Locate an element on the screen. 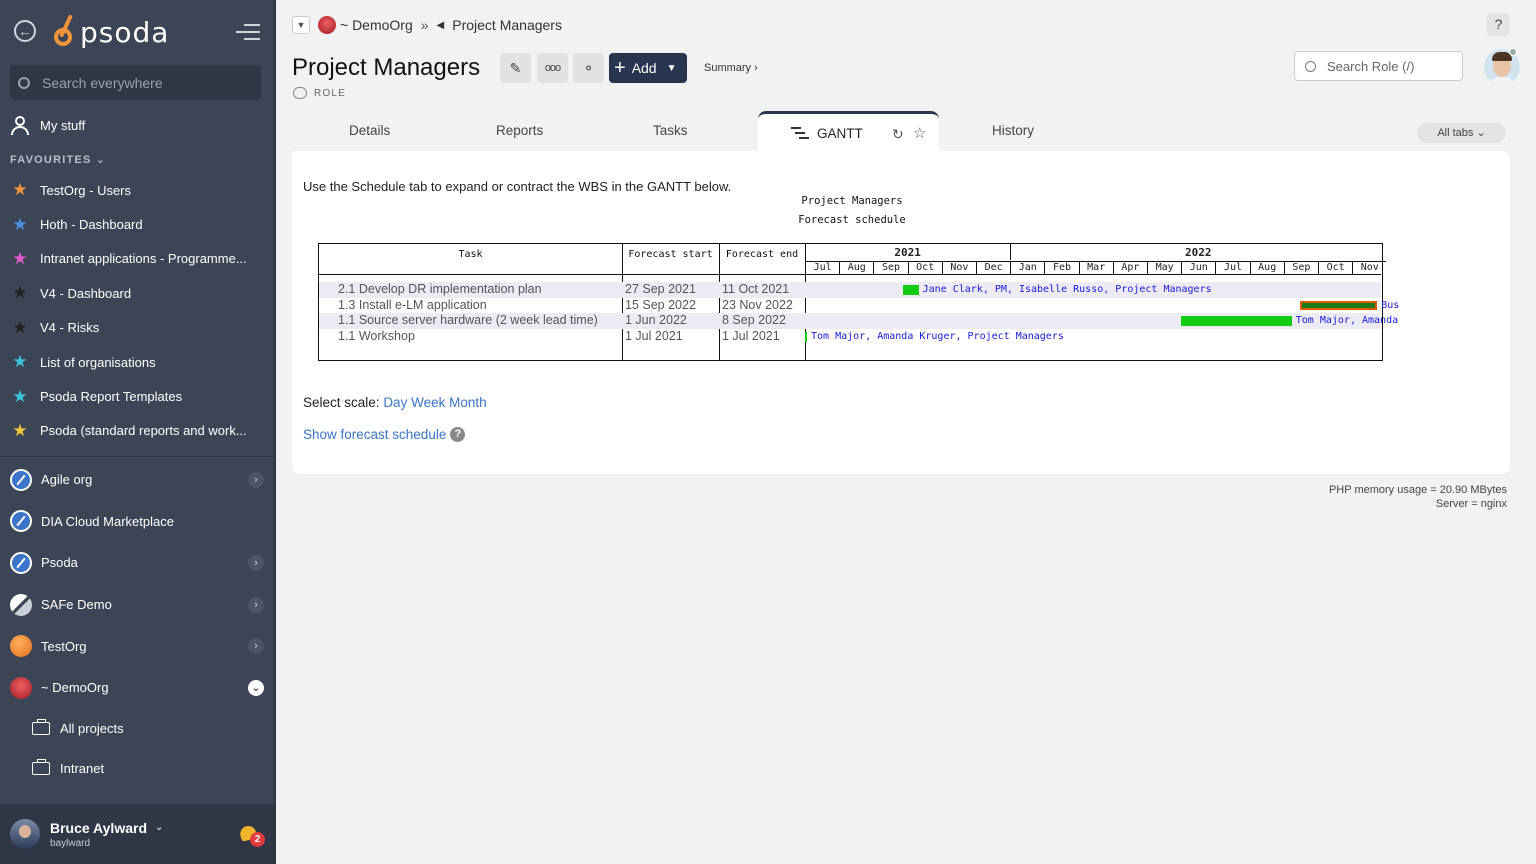 This screenshot has width=1536, height=864. help-icon: ? is located at coordinates (458, 434).